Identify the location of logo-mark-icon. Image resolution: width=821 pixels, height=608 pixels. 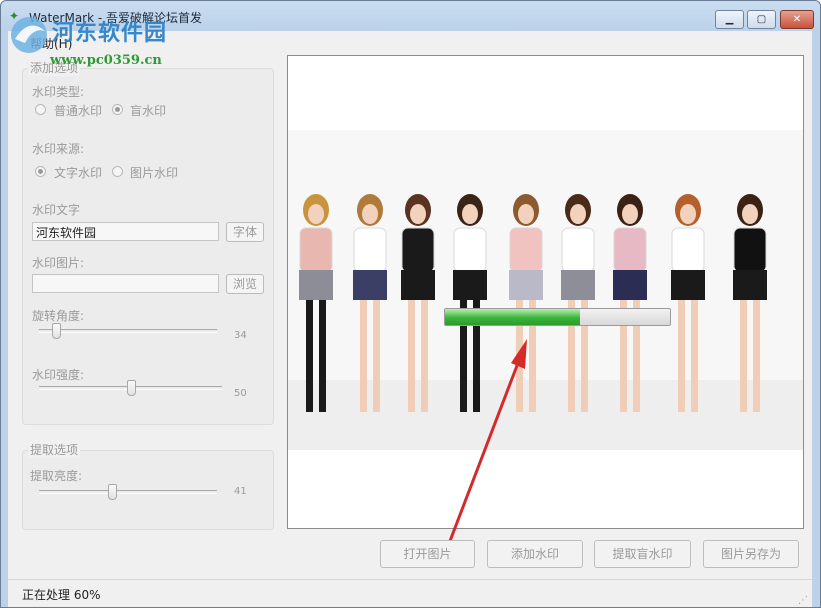
(29, 35).